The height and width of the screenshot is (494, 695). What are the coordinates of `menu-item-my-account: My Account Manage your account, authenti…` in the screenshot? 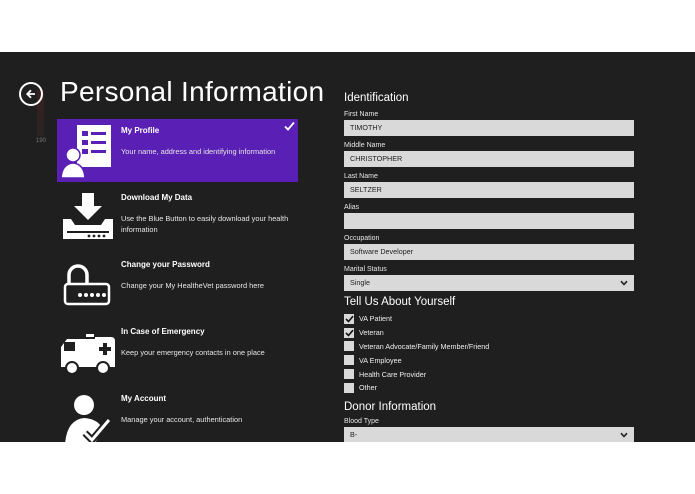 It's located at (177, 414).